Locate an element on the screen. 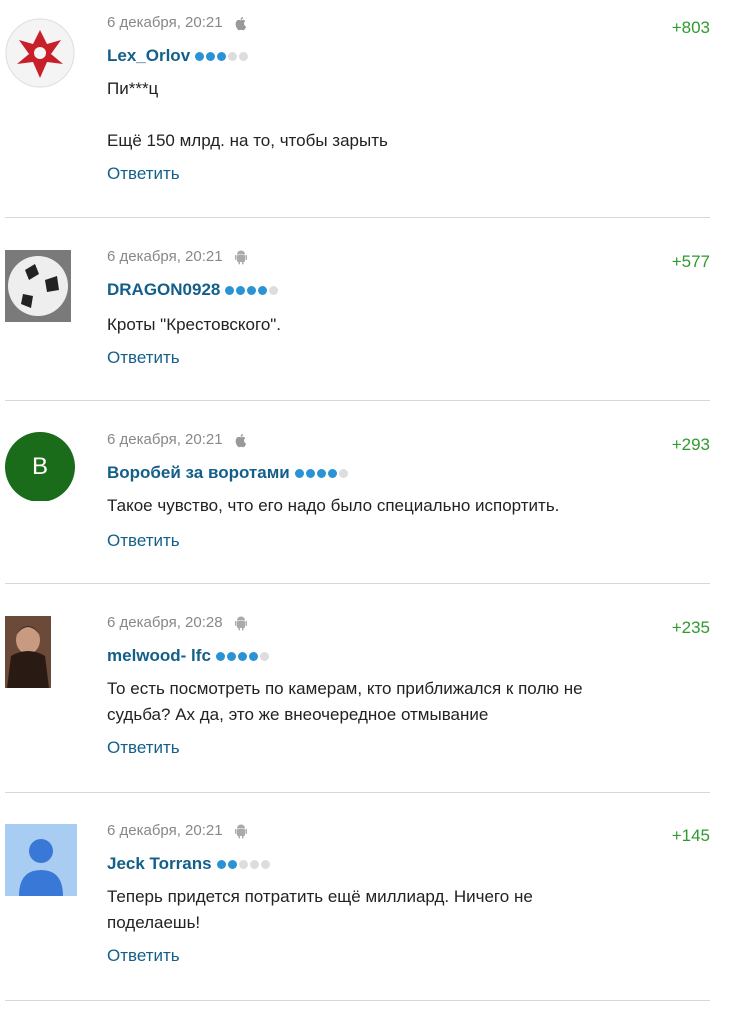 This screenshot has height=1012, width=730. comment-line: поделаешь! is located at coordinates (154, 922).